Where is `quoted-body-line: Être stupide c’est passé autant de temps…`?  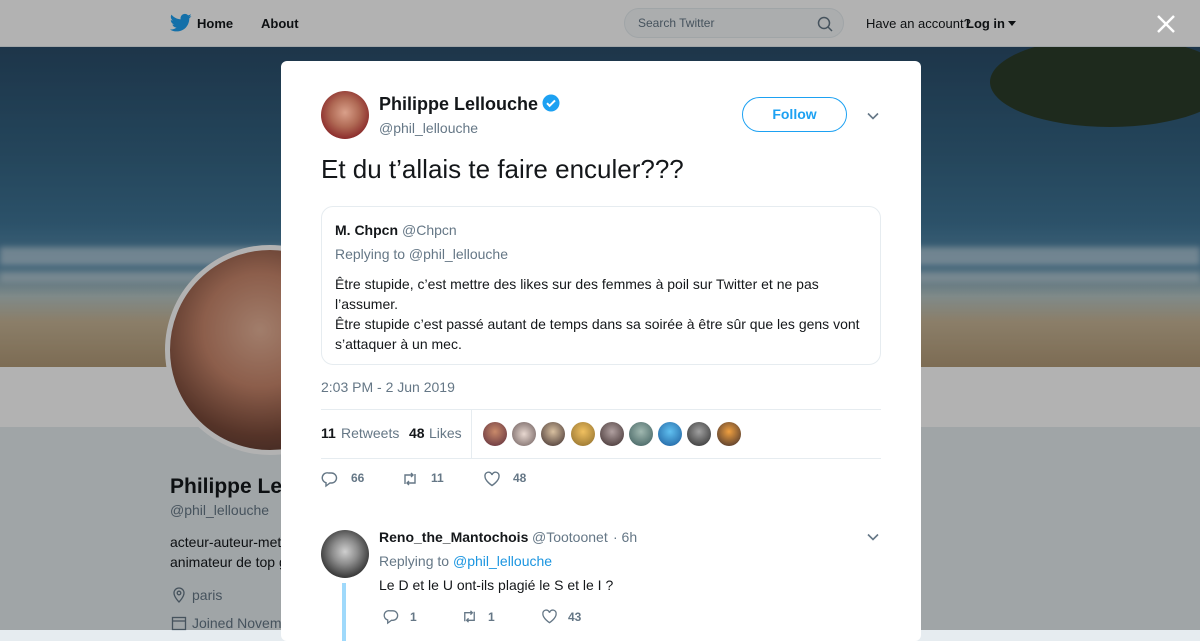
quoted-body-line: Être stupide c’est passé autant de temps… is located at coordinates (597, 324).